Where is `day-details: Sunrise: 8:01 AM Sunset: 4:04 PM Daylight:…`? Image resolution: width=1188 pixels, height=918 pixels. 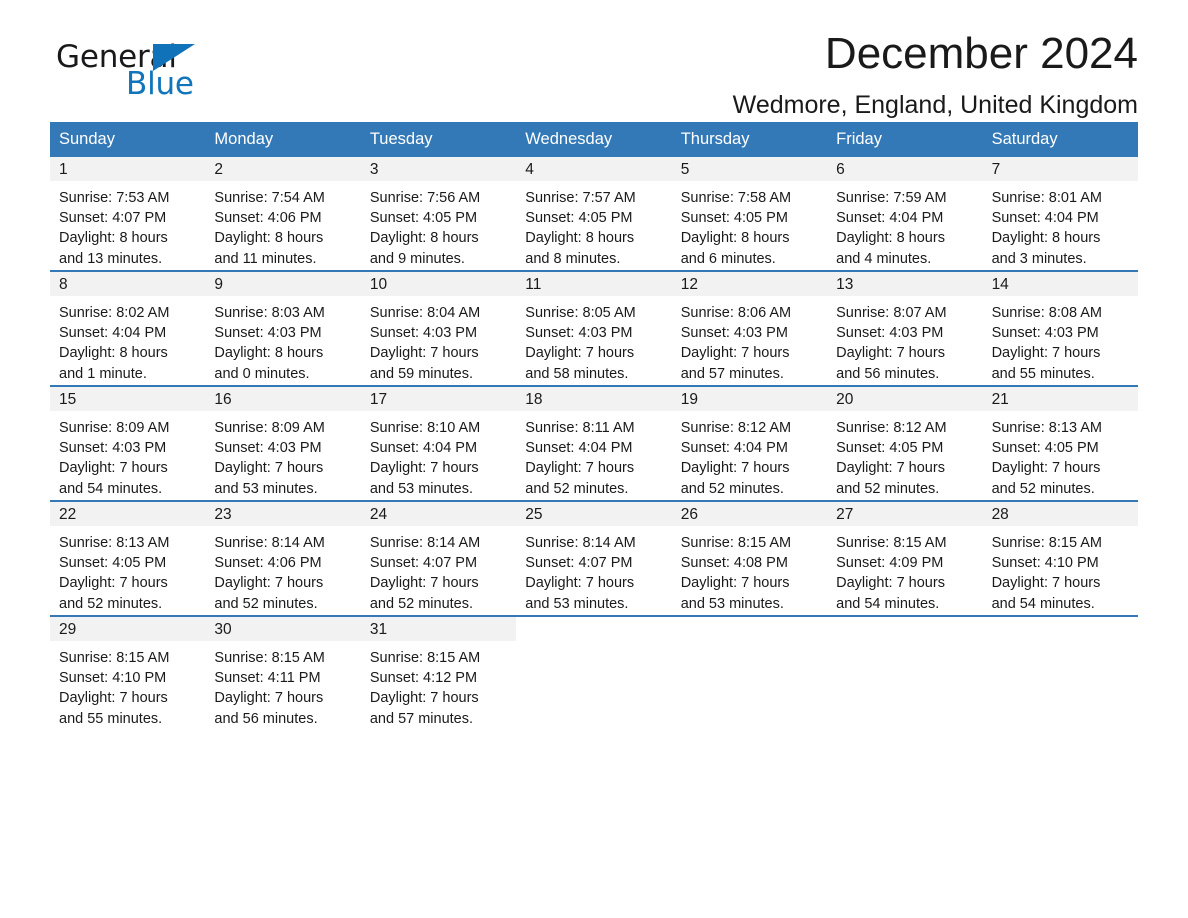 day-details: Sunrise: 8:01 AM Sunset: 4:04 PM Daylight:… is located at coordinates (1060, 225).